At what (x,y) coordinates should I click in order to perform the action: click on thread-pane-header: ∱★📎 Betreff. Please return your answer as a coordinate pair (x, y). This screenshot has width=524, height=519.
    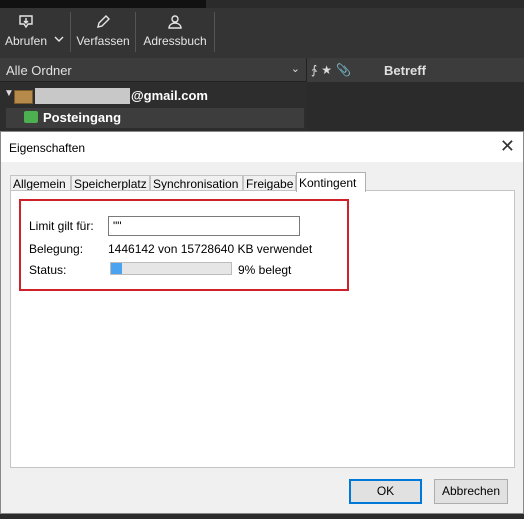
    Looking at the image, I should click on (415, 70).